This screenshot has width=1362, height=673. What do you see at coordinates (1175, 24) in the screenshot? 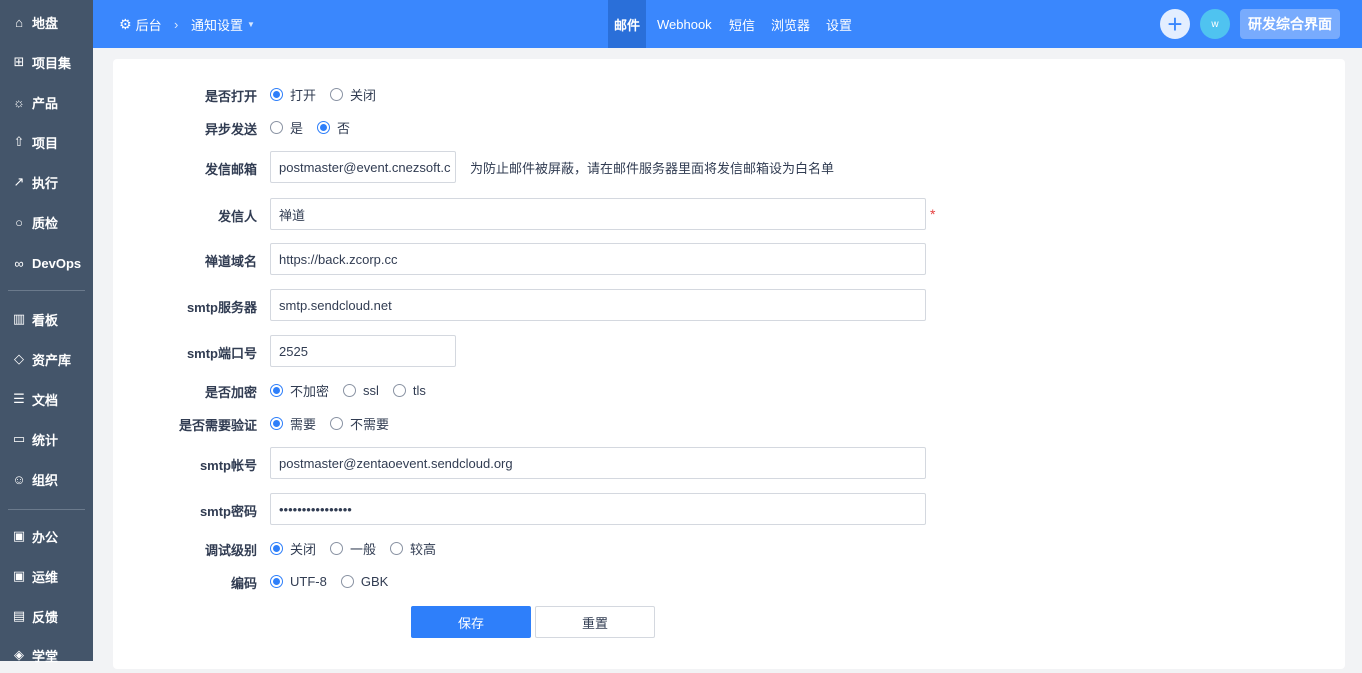
I see `add-button: +` at bounding box center [1175, 24].